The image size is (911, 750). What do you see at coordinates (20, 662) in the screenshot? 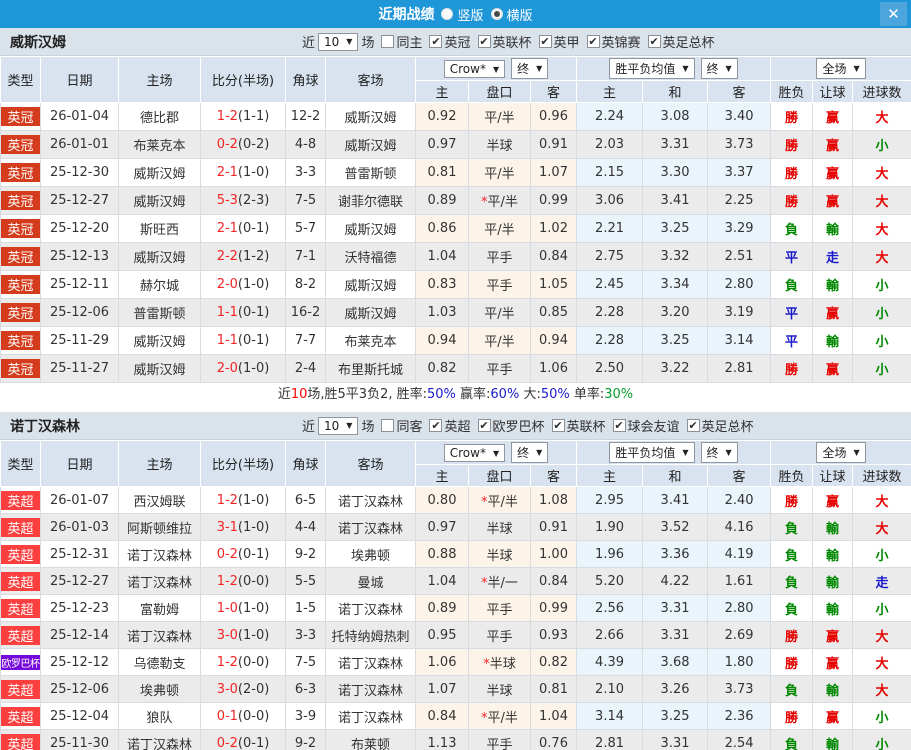
I see `league-cell: 欧罗巴杯` at bounding box center [20, 662].